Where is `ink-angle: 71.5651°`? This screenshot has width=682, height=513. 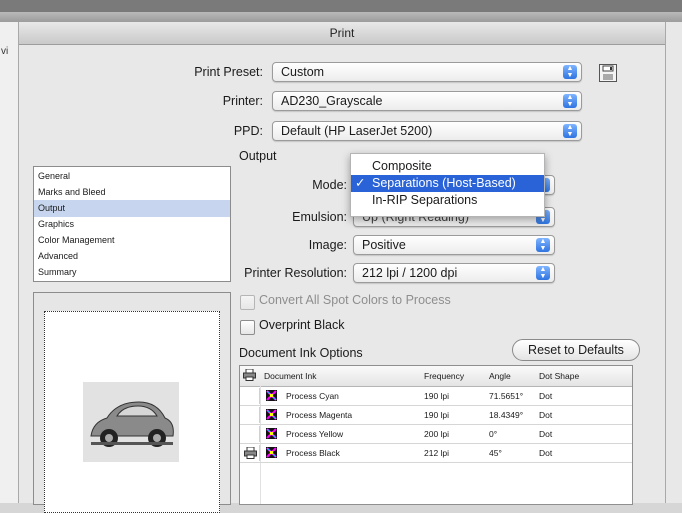 ink-angle: 71.5651° is located at coordinates (506, 396).